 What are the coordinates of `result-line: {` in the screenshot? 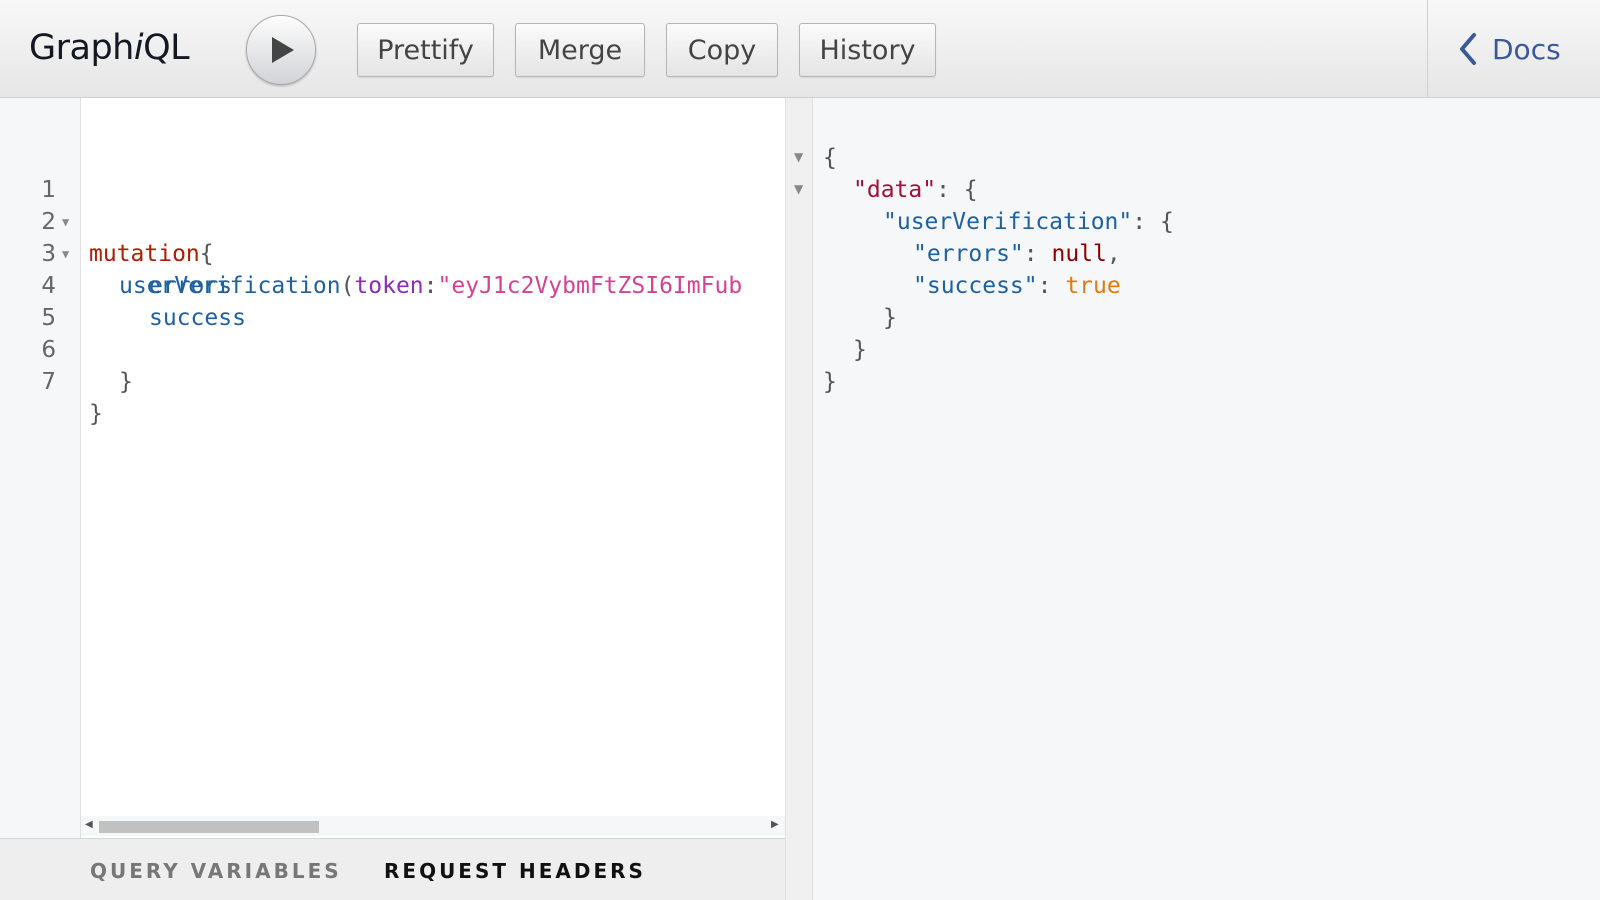 It's located at (830, 158).